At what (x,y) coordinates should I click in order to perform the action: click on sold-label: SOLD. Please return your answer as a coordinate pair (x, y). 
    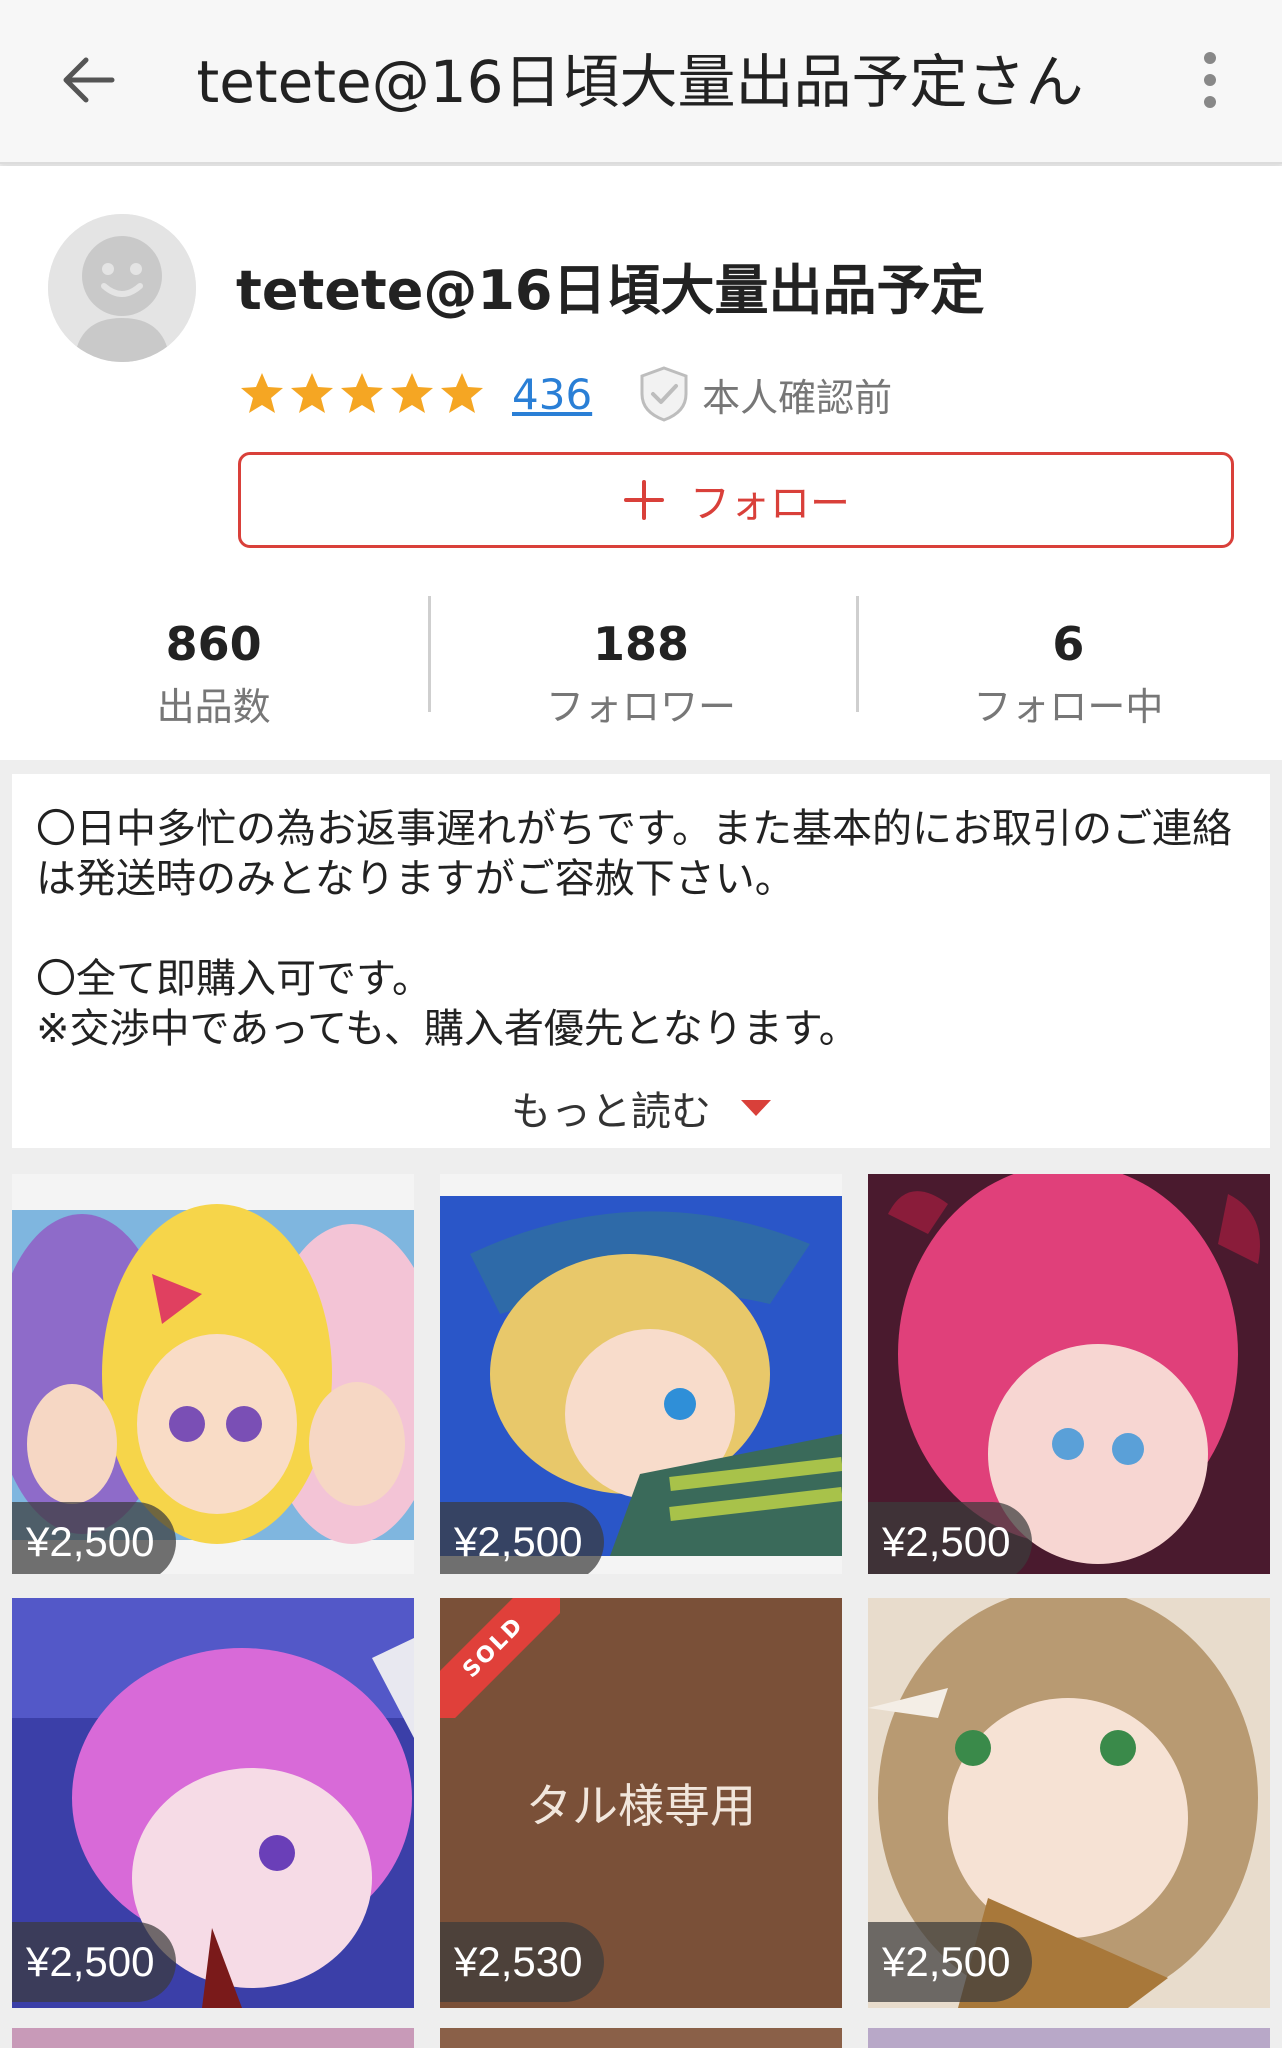
    Looking at the image, I should click on (500, 1658).